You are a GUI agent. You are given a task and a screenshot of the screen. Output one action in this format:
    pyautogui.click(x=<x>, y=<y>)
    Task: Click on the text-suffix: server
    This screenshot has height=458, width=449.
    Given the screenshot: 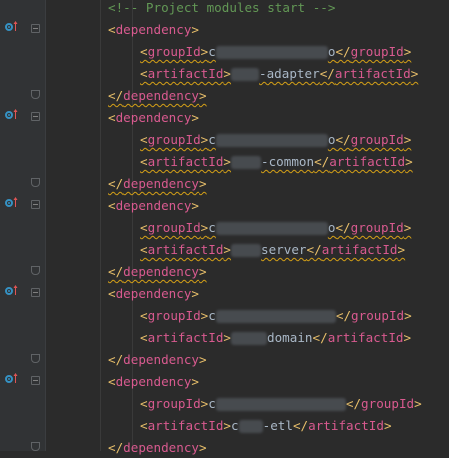 What is the action you would take?
    pyautogui.click(x=284, y=249)
    